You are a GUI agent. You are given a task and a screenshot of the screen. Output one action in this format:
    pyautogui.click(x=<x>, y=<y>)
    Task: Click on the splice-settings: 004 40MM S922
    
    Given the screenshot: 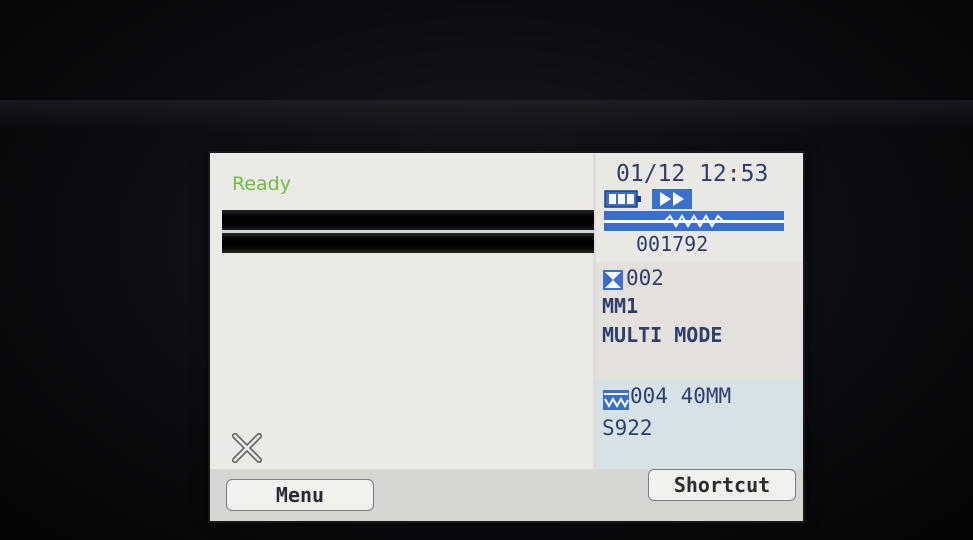 What is the action you would take?
    pyautogui.click(x=699, y=424)
    